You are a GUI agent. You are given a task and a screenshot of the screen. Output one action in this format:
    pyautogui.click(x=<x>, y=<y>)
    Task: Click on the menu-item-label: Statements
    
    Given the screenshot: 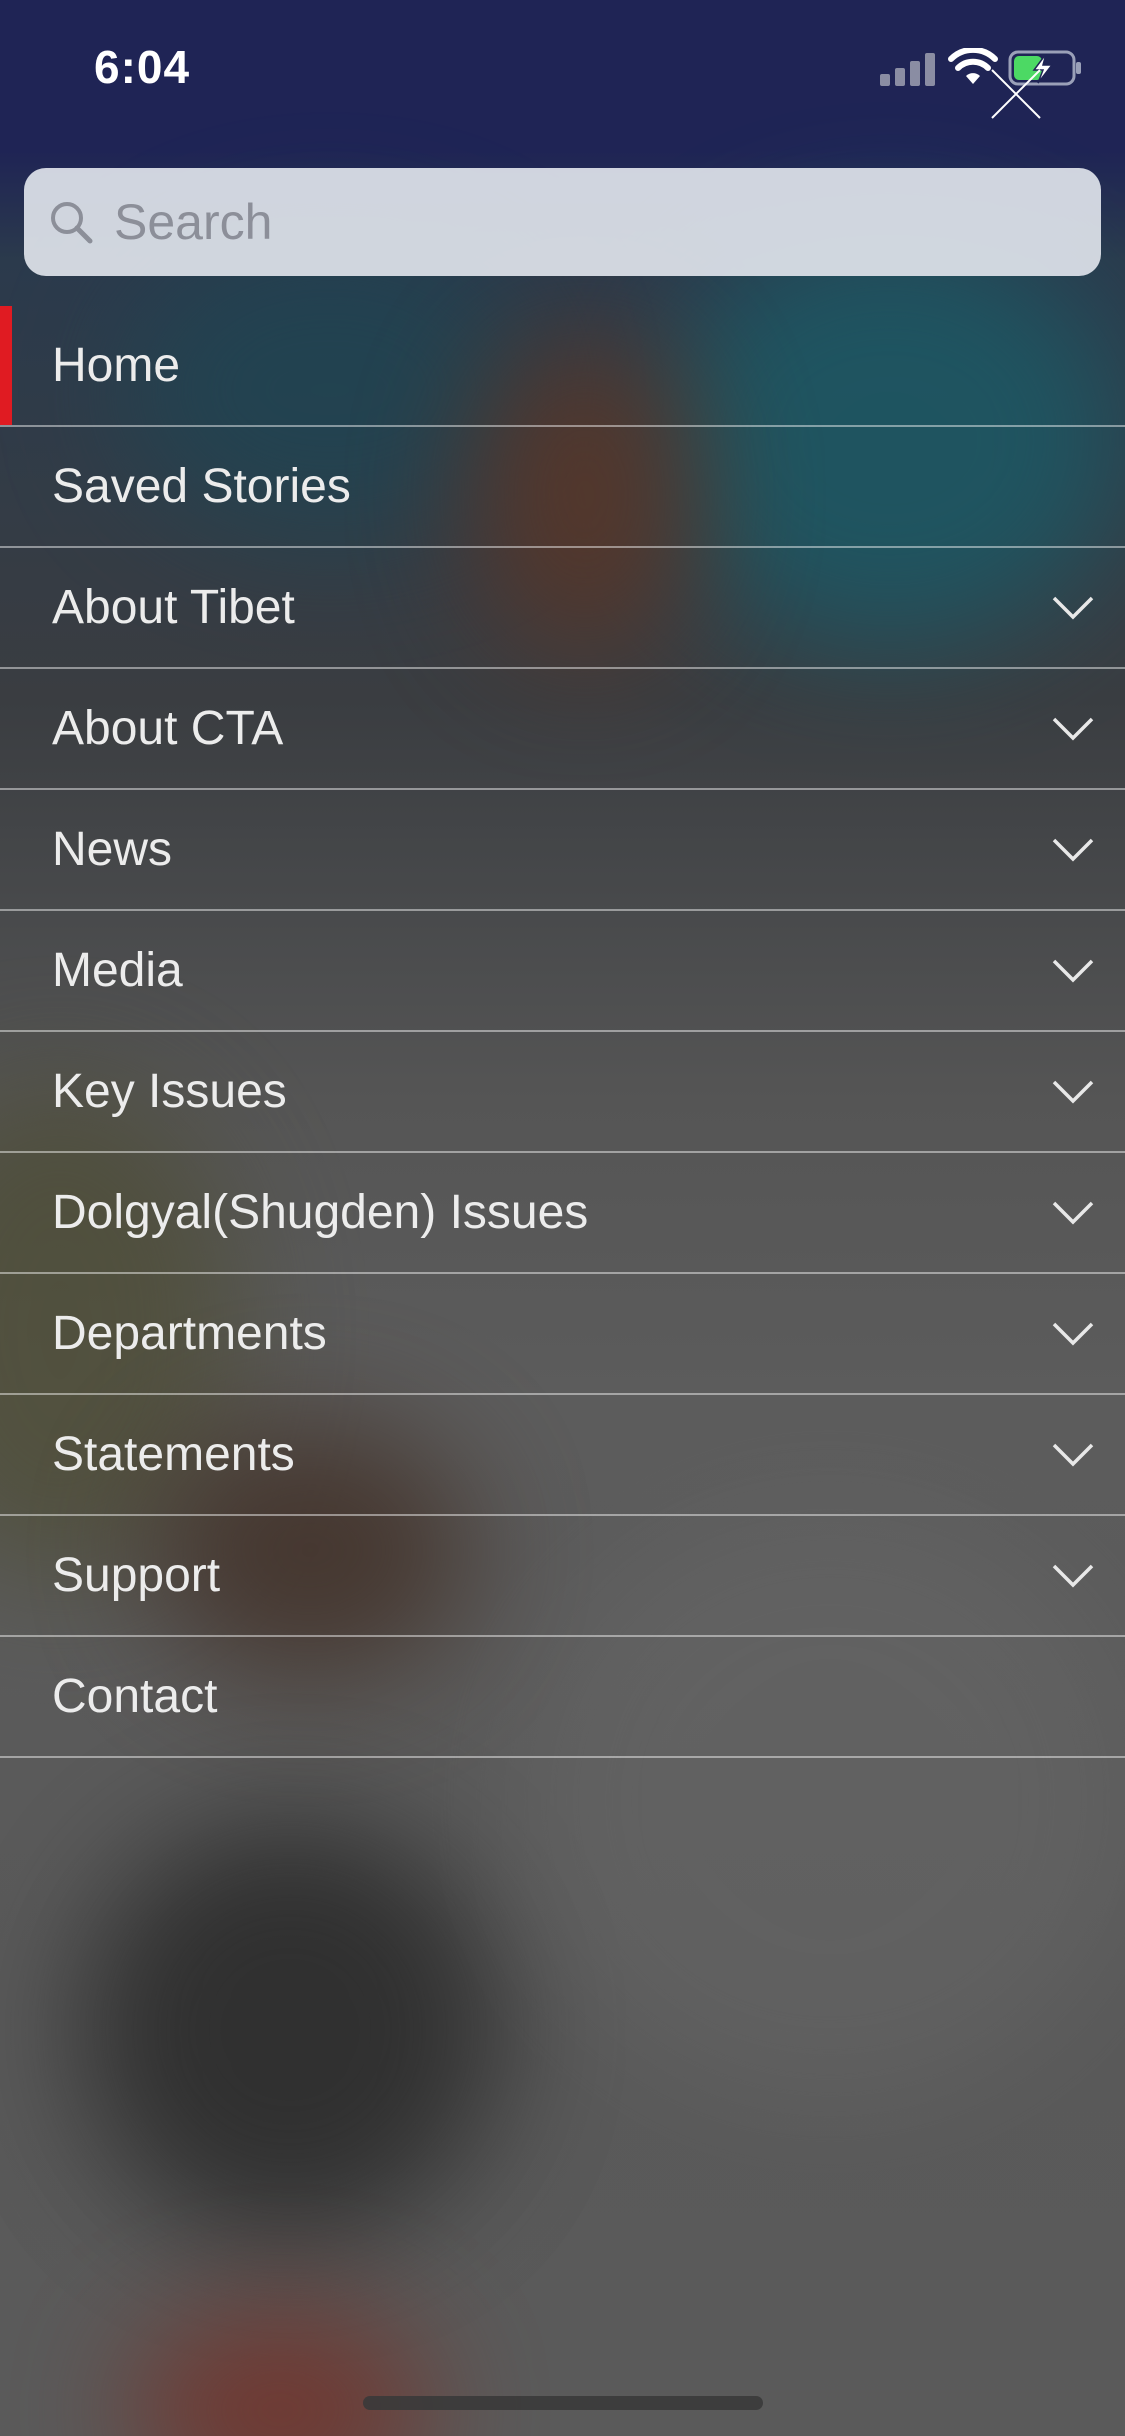 What is the action you would take?
    pyautogui.click(x=173, y=1454)
    